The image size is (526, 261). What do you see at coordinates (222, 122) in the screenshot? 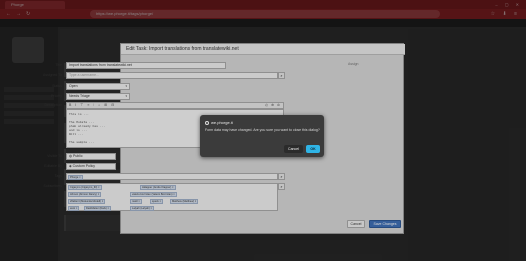
I see `confirm-dialog-origin: we.phorge.it` at bounding box center [222, 122].